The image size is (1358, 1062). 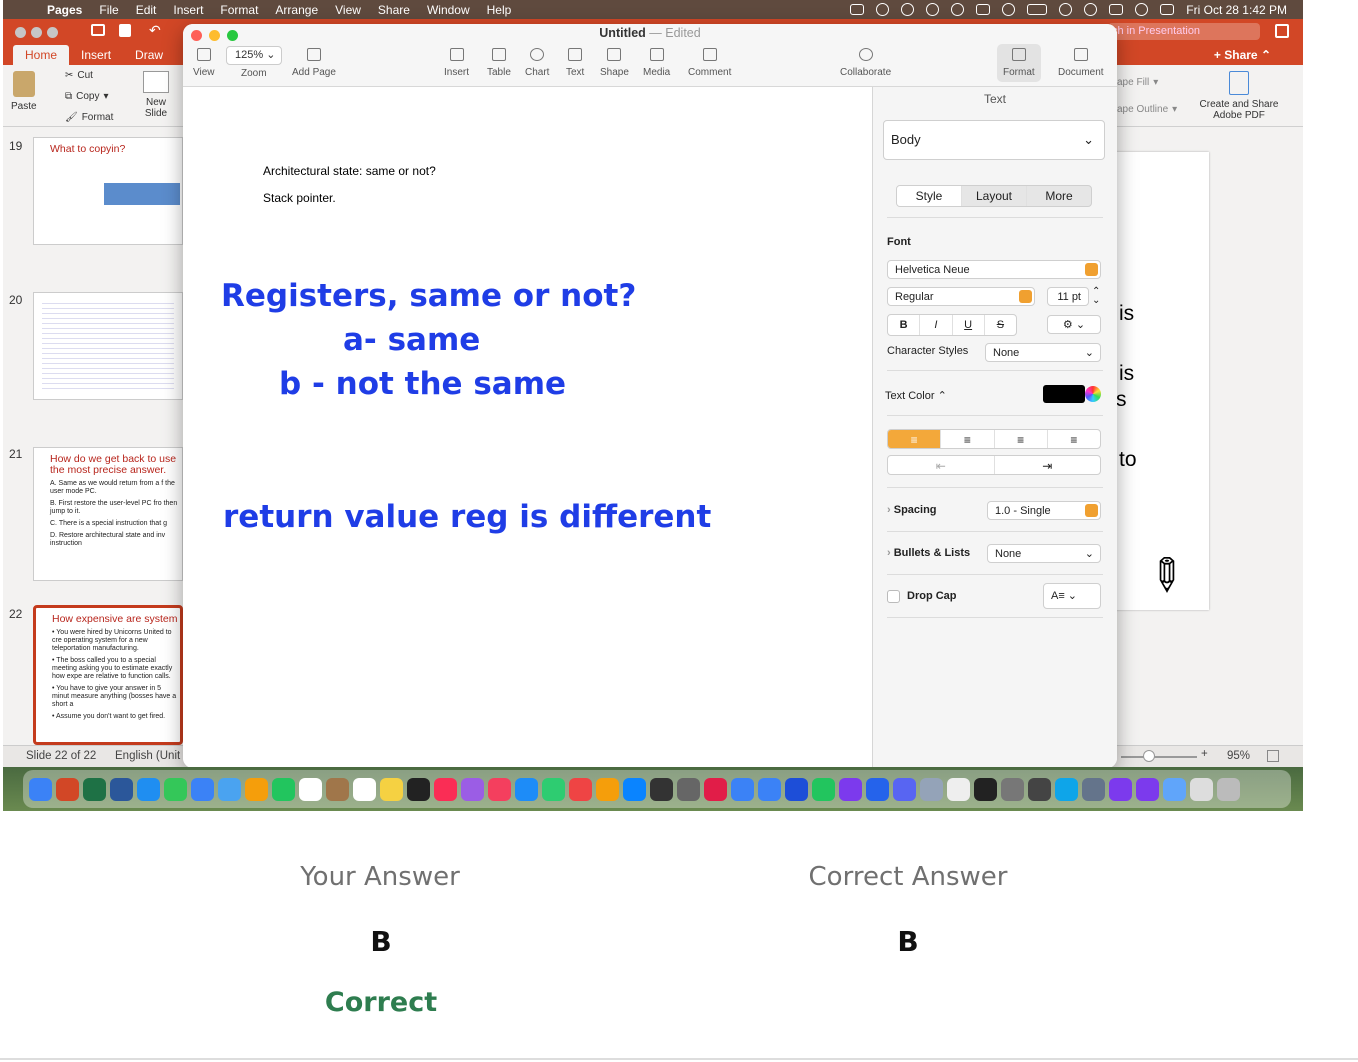 What do you see at coordinates (87, 96) in the screenshot?
I see `copy-button: ⧉ Copy ▾` at bounding box center [87, 96].